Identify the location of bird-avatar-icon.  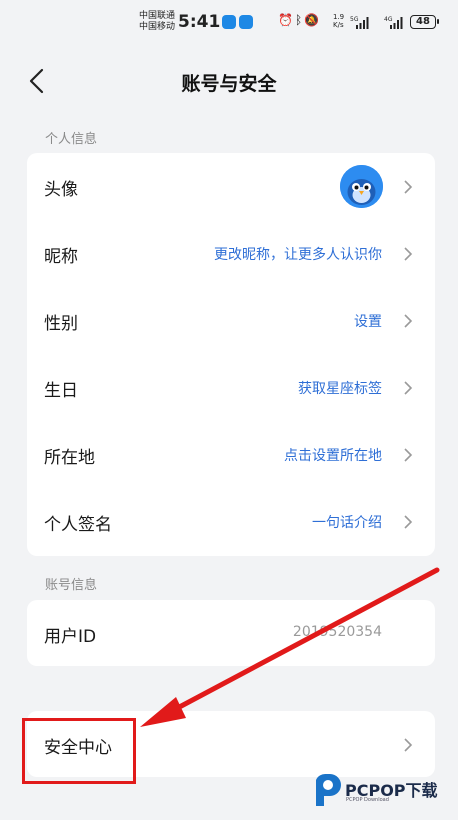
(361, 186).